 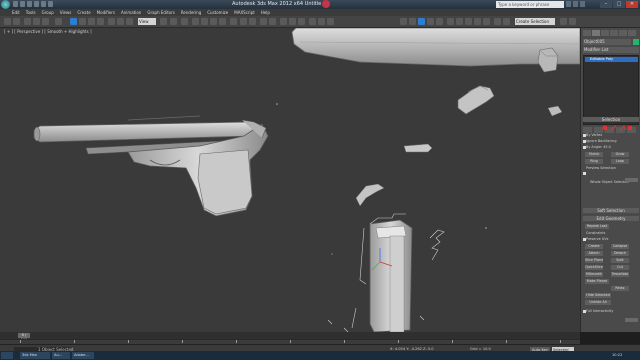 I want to click on tessellate-button: Tessellate, so click(x=620, y=274).